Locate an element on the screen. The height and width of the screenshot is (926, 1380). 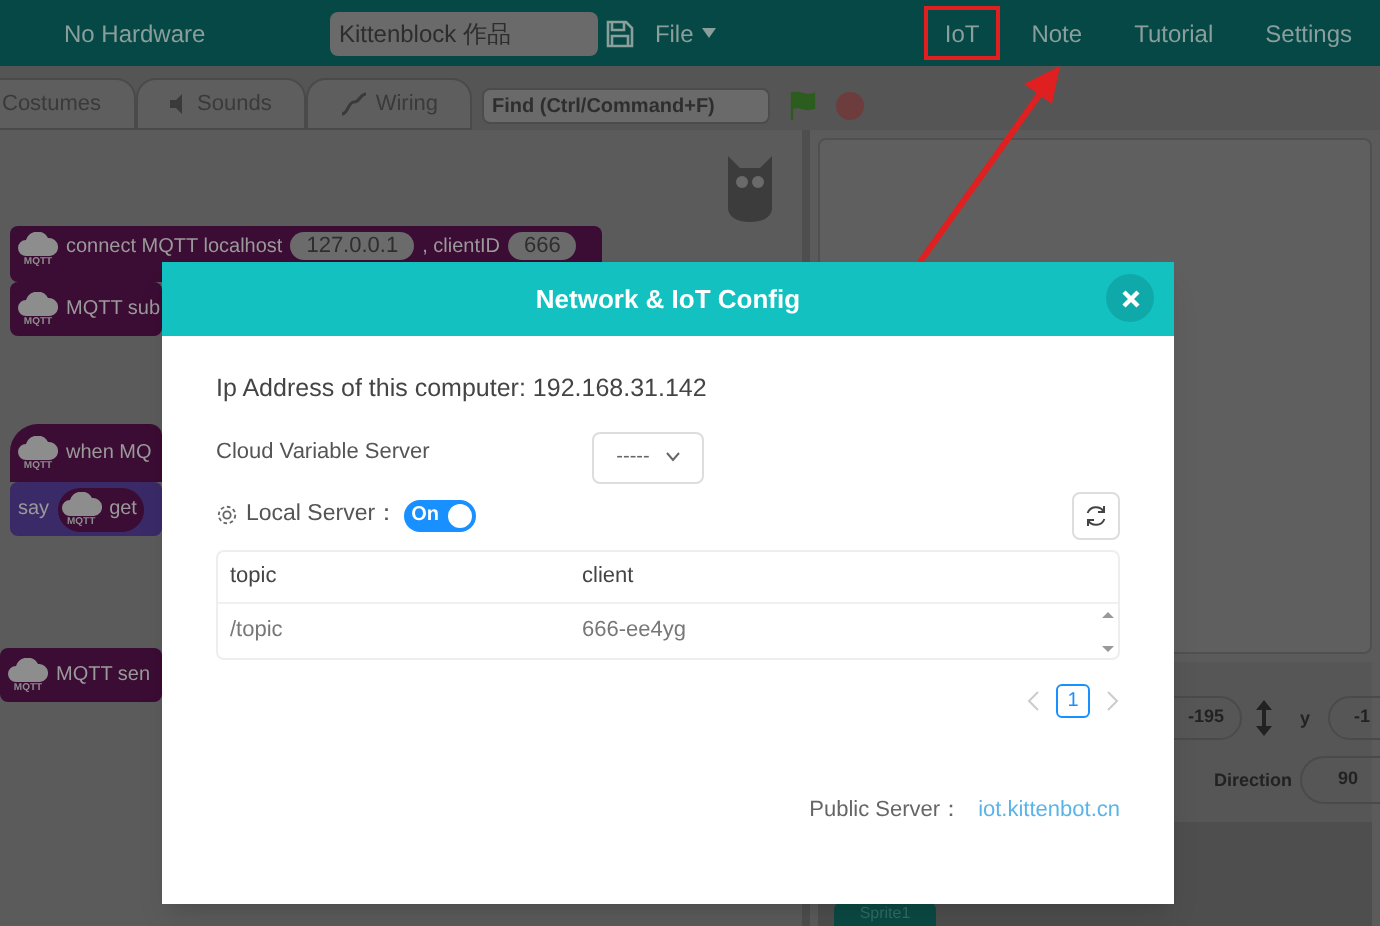
scrollbar-arrows-icon is located at coordinates (1108, 631).